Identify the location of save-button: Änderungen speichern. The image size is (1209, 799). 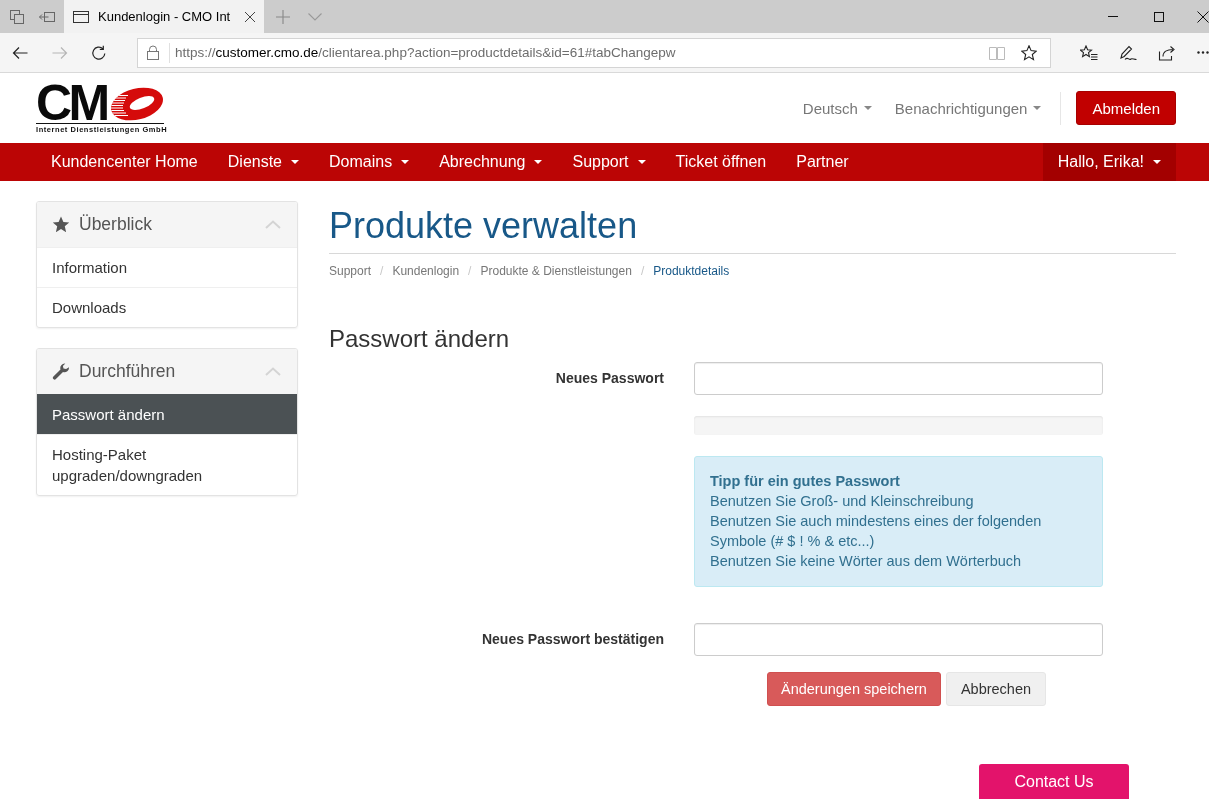
(853, 689).